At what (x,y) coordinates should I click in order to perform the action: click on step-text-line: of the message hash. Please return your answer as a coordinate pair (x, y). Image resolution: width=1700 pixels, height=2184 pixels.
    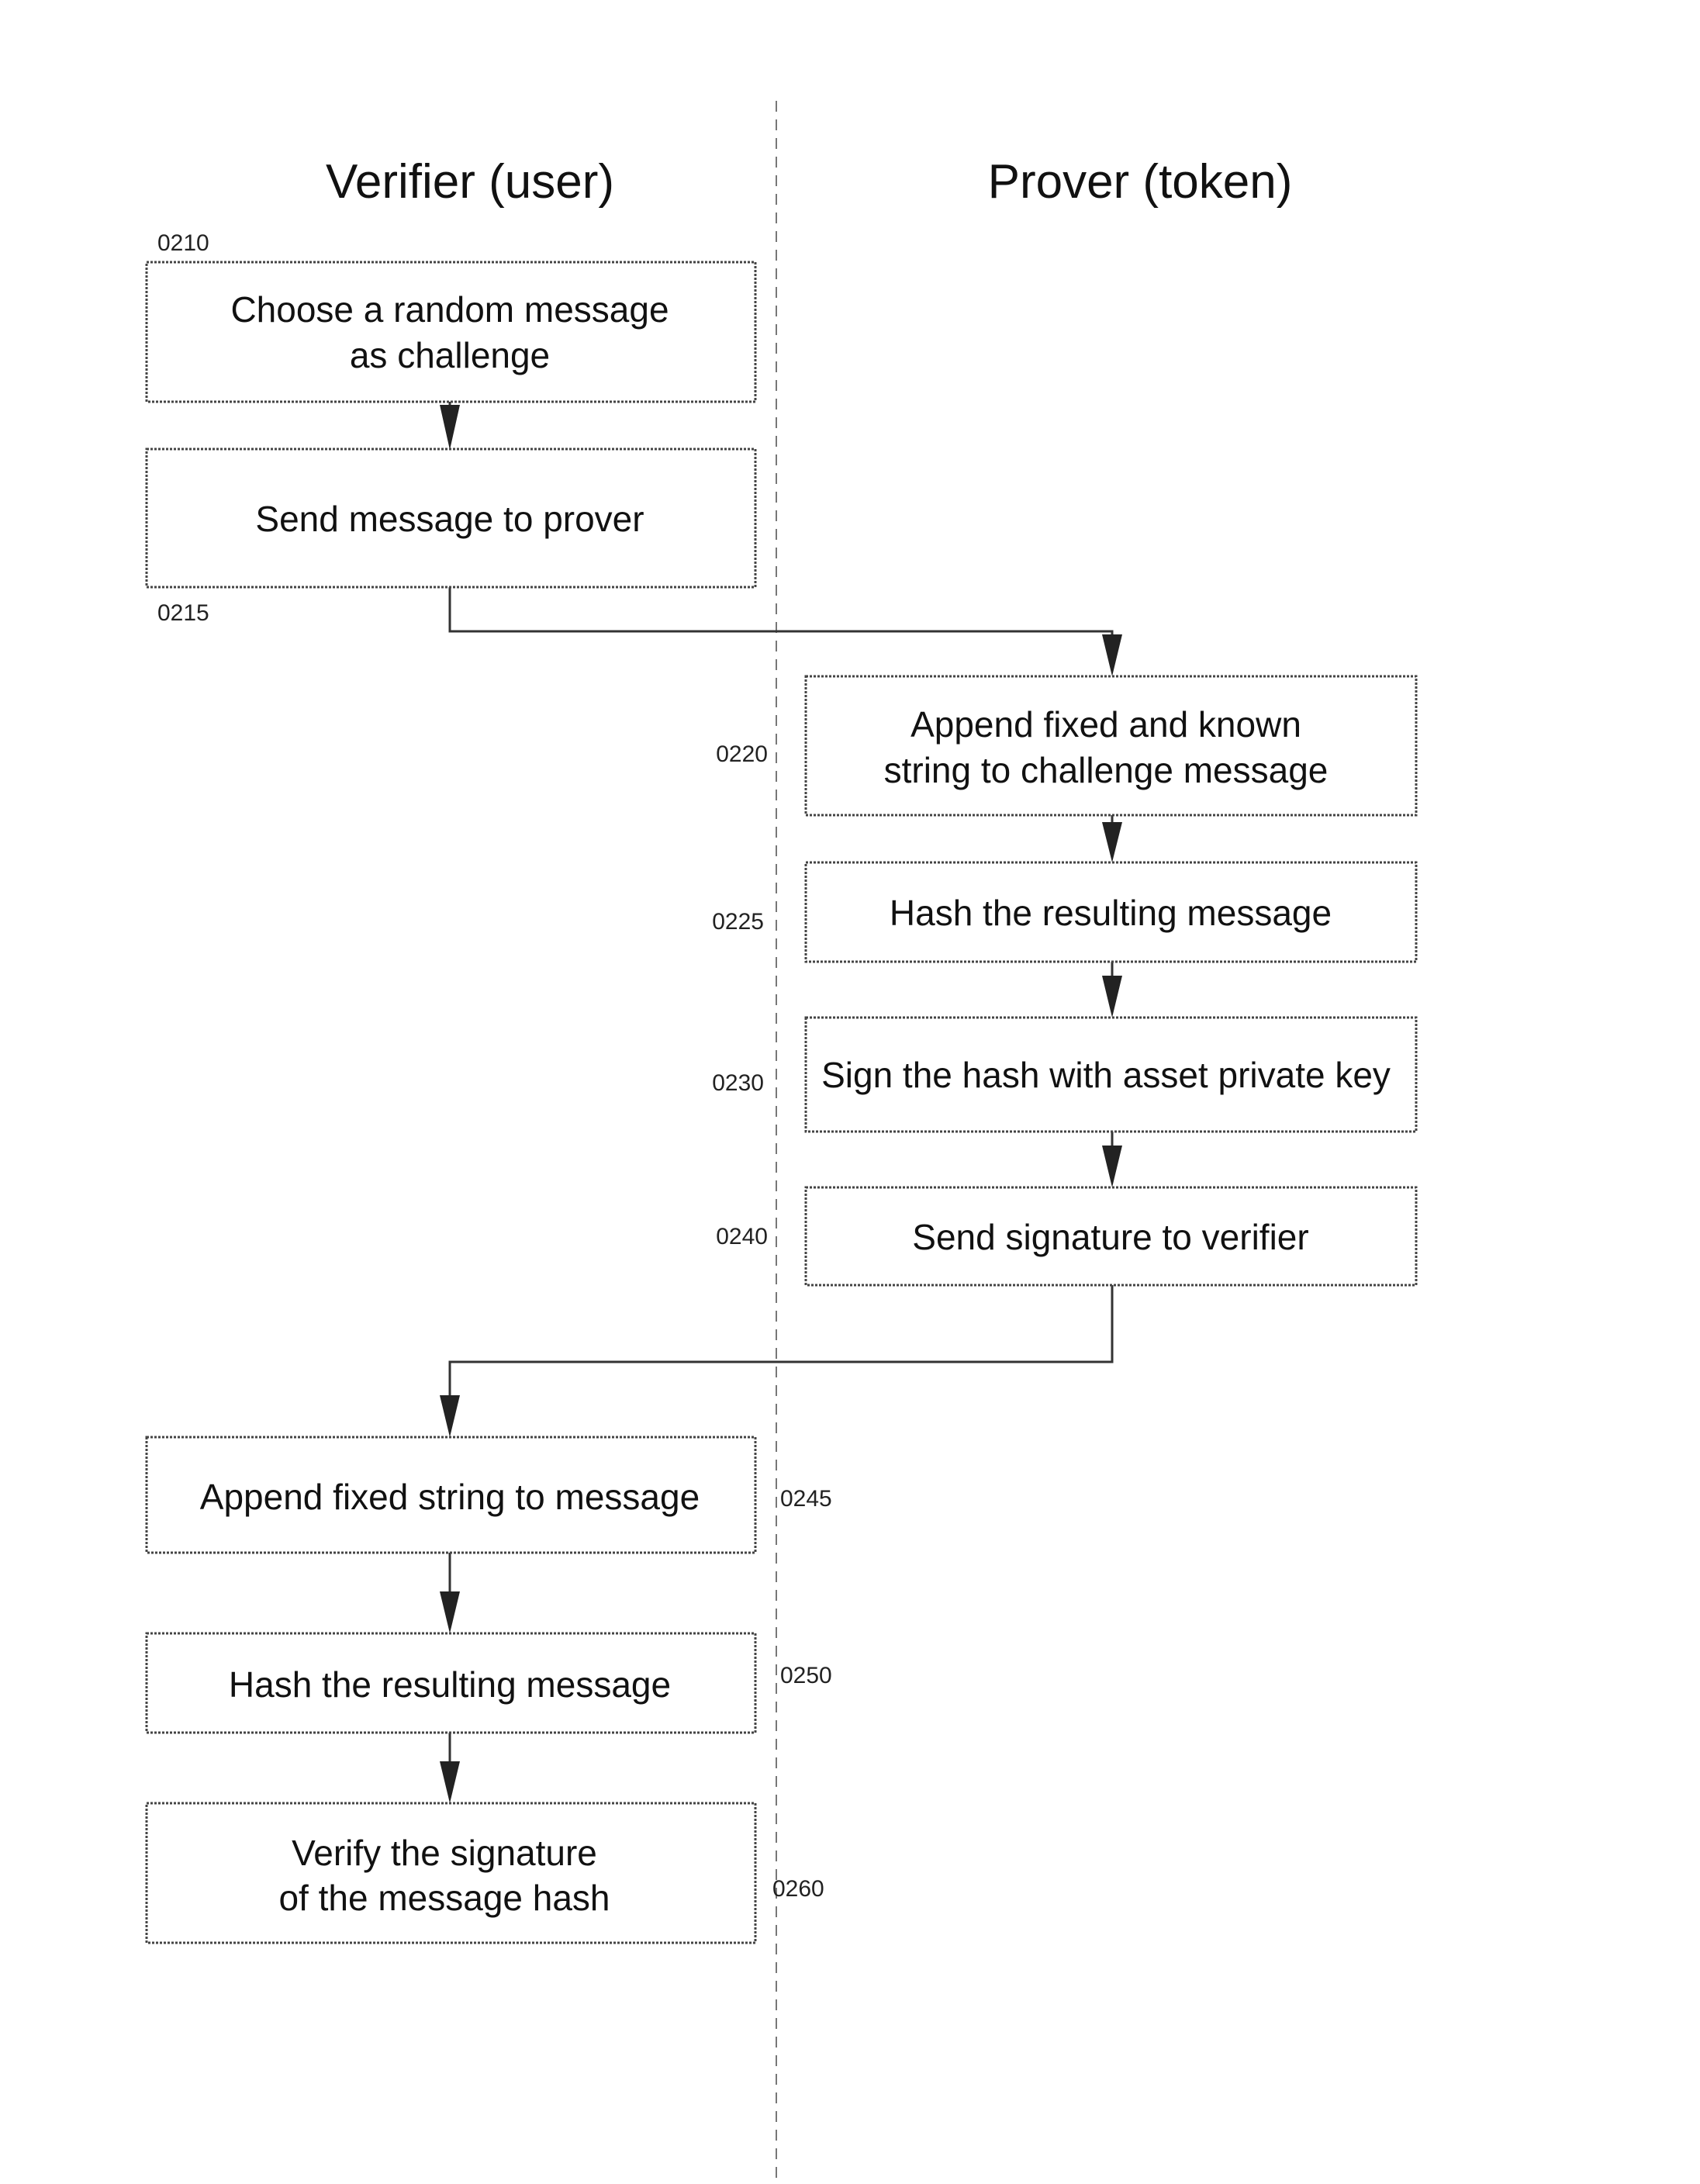
    Looking at the image, I should click on (444, 1898).